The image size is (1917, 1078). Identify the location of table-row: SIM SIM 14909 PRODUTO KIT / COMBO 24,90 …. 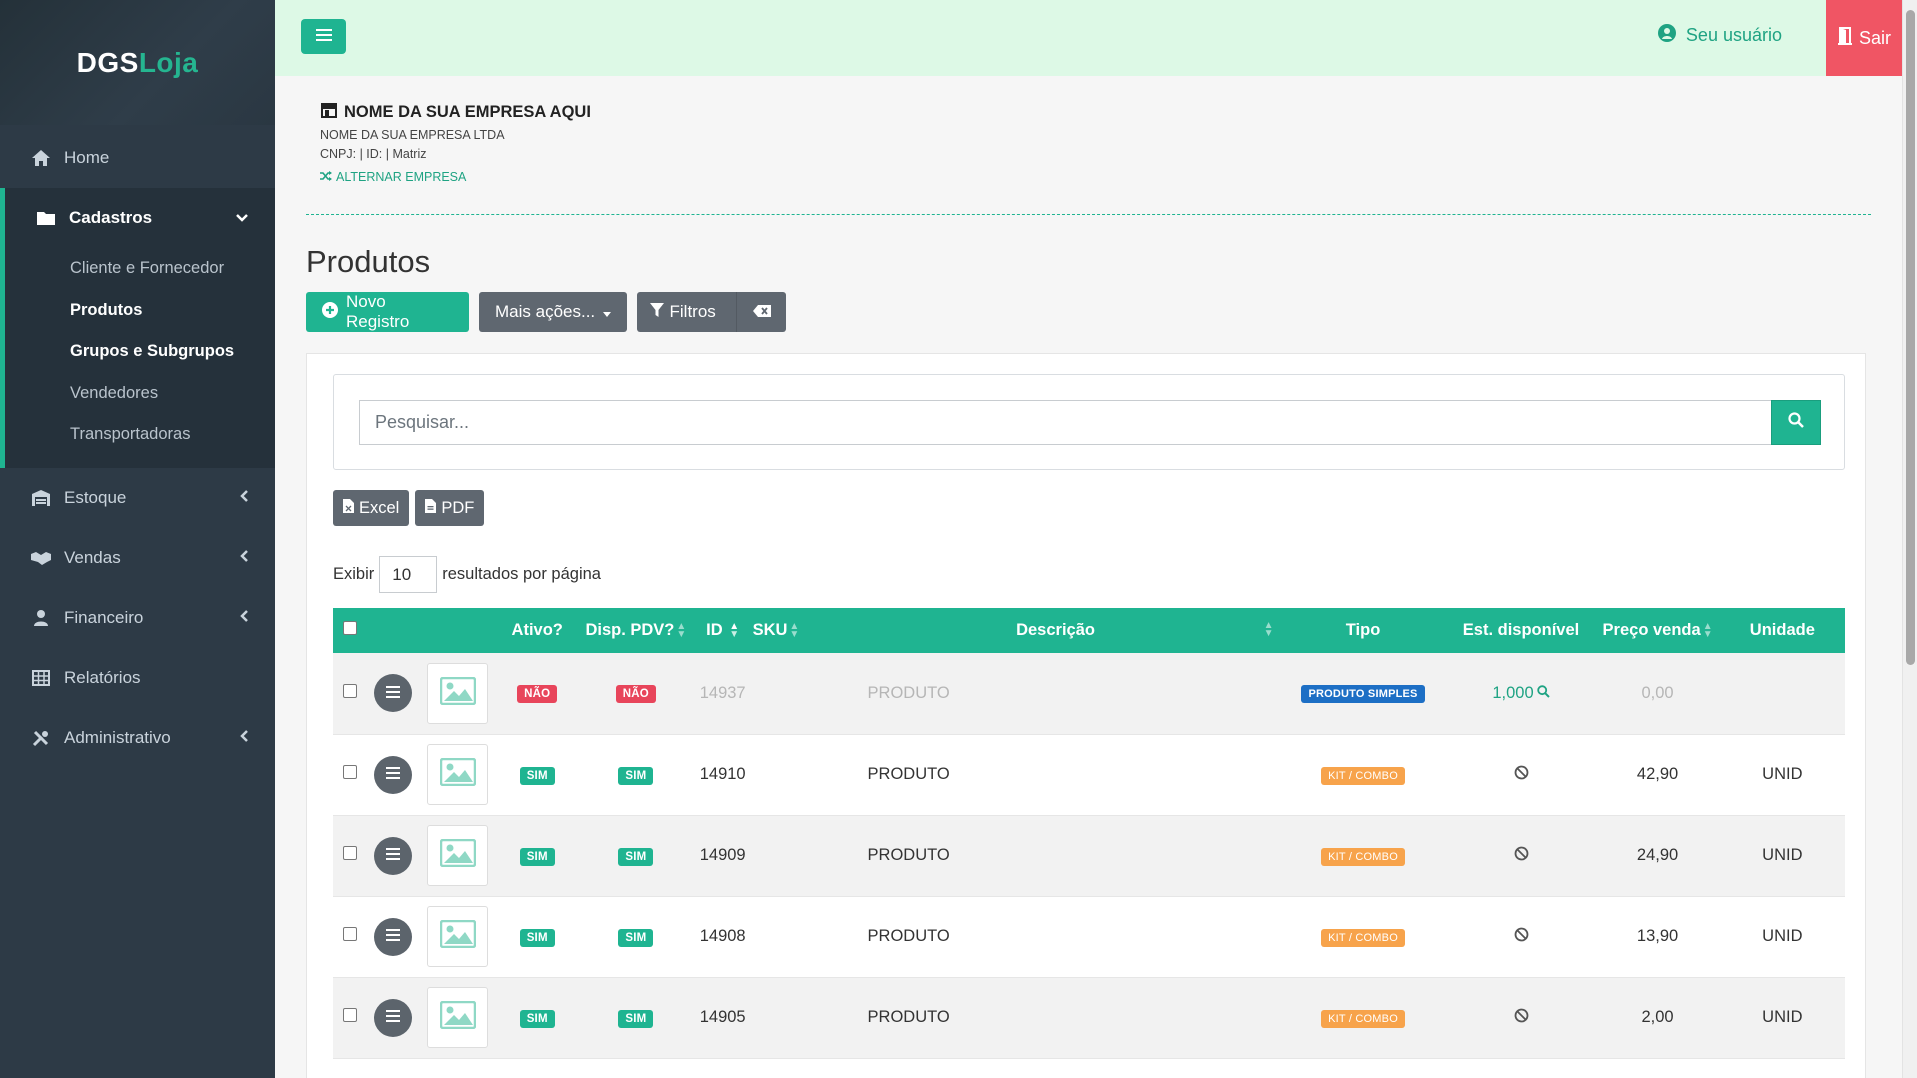
(1089, 855).